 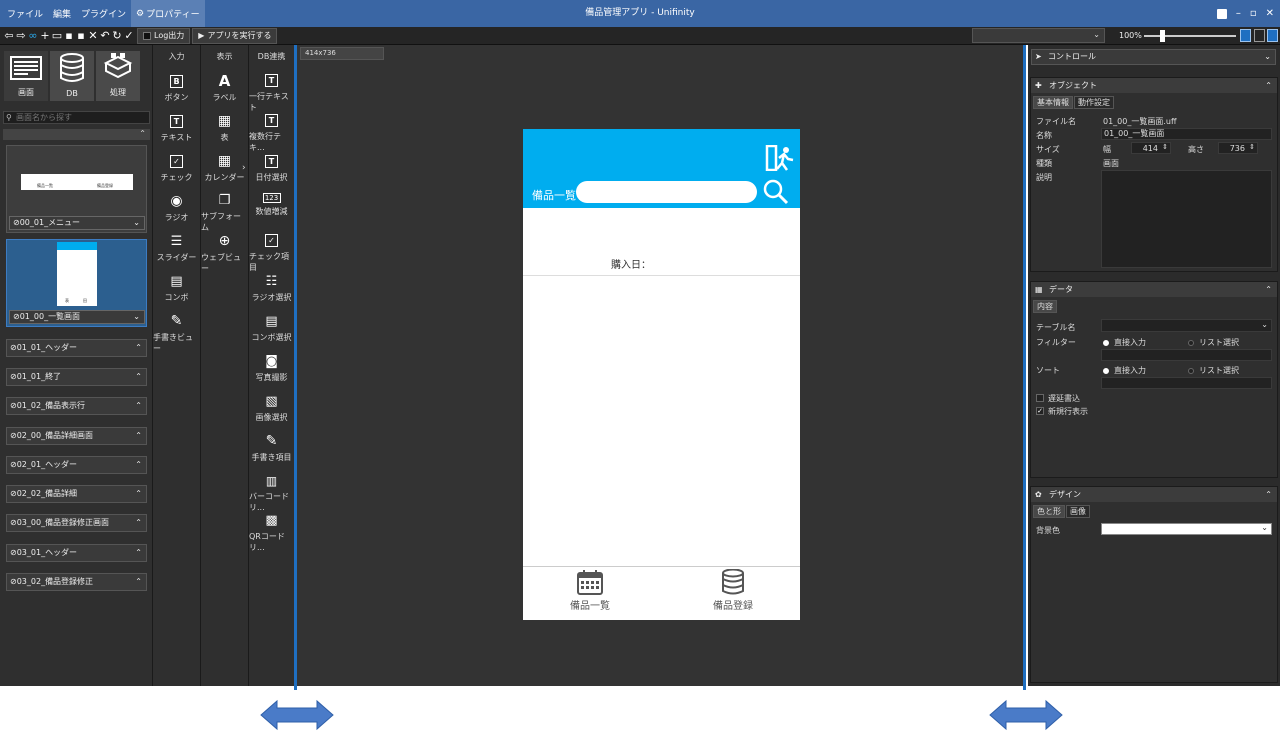 I want to click on phone-header: 備品一覧, so click(x=661, y=168).